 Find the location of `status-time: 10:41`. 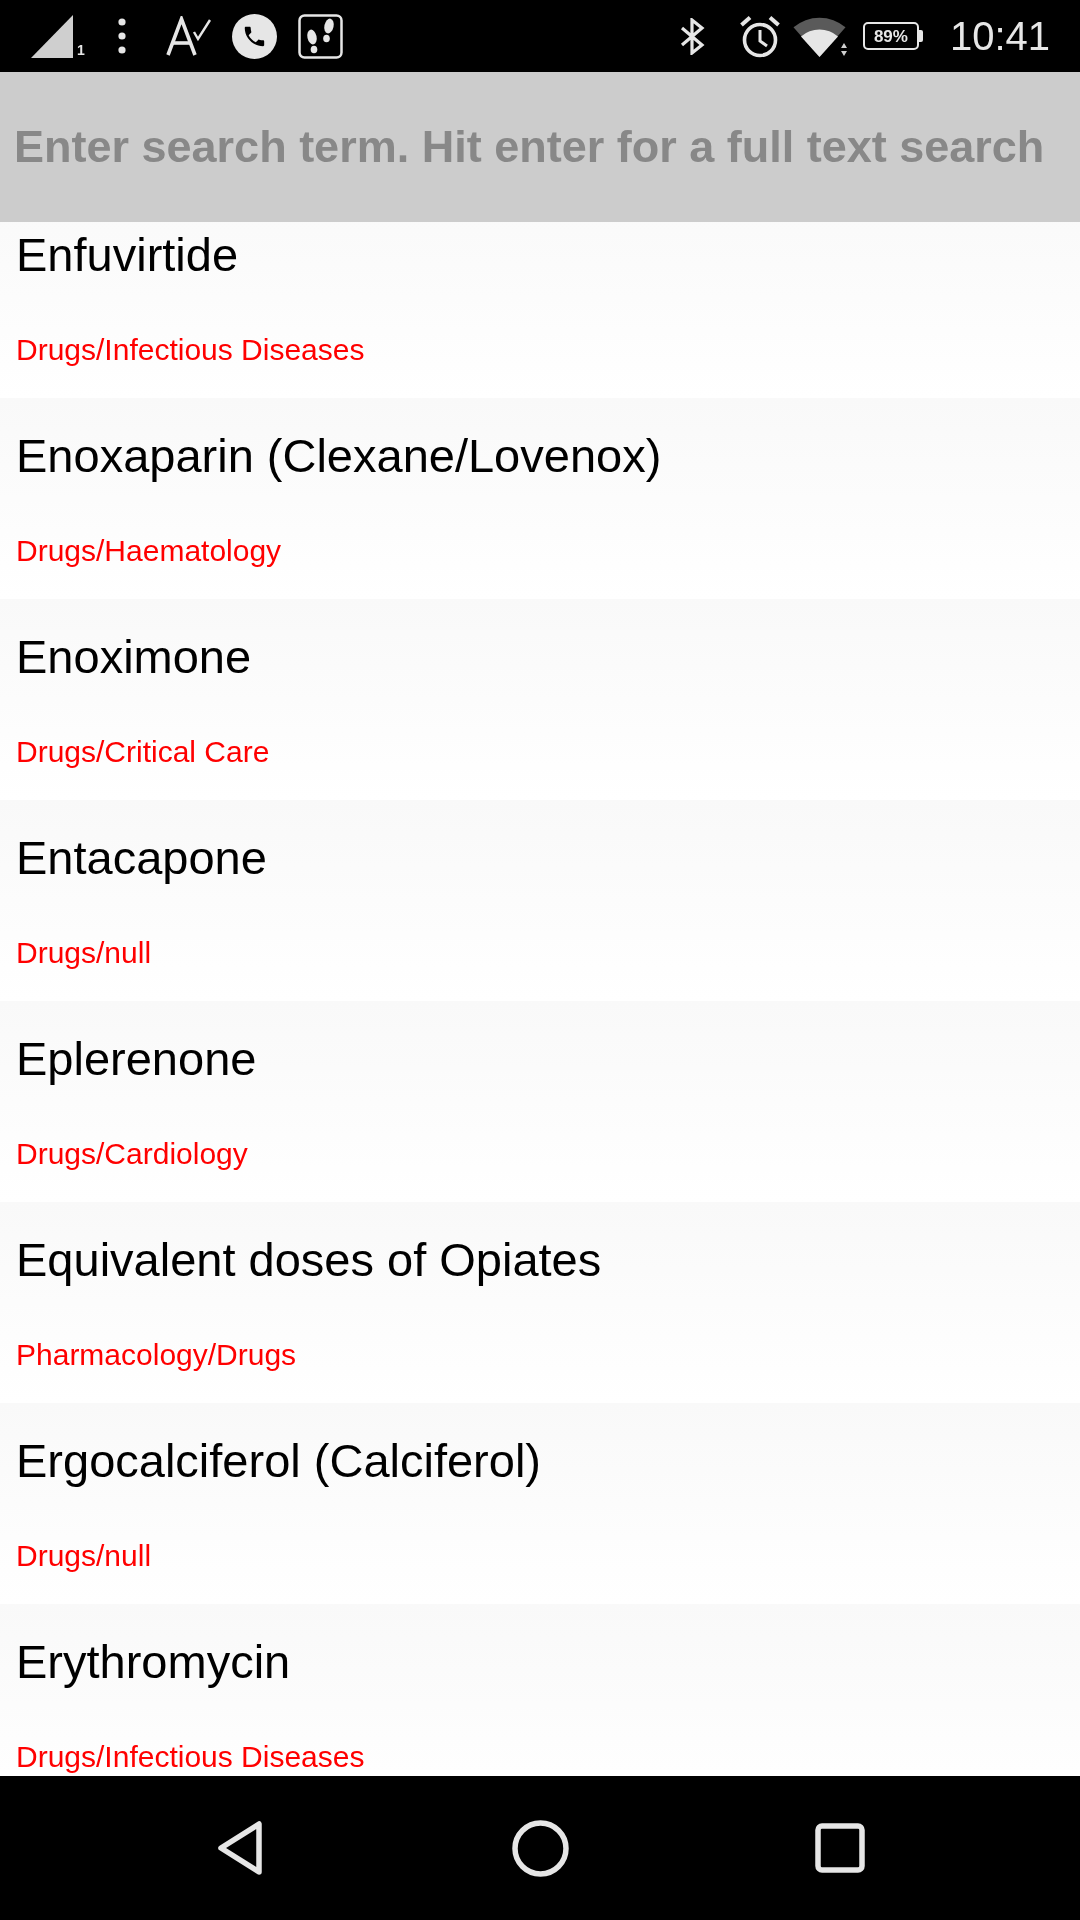

status-time: 10:41 is located at coordinates (999, 36).